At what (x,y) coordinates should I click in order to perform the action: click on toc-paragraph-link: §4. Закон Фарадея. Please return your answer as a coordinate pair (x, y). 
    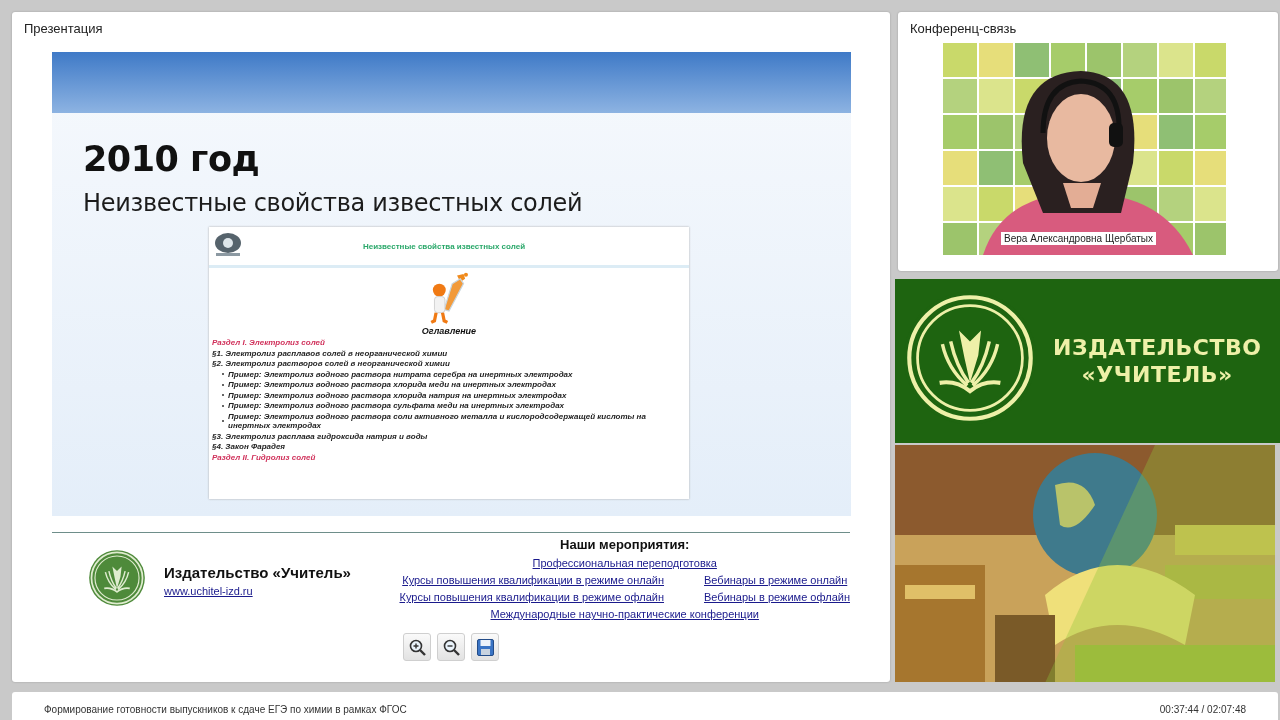
    Looking at the image, I should click on (449, 447).